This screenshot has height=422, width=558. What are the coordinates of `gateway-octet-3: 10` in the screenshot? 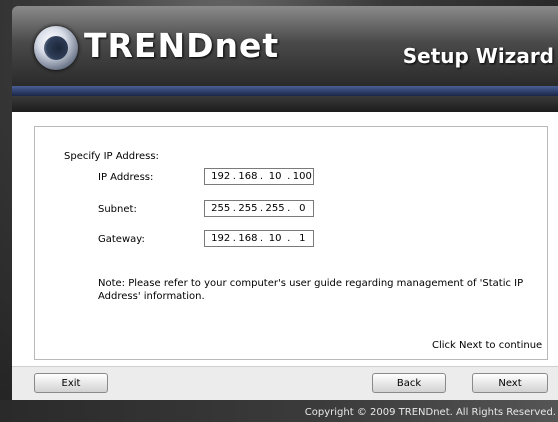 It's located at (274, 238).